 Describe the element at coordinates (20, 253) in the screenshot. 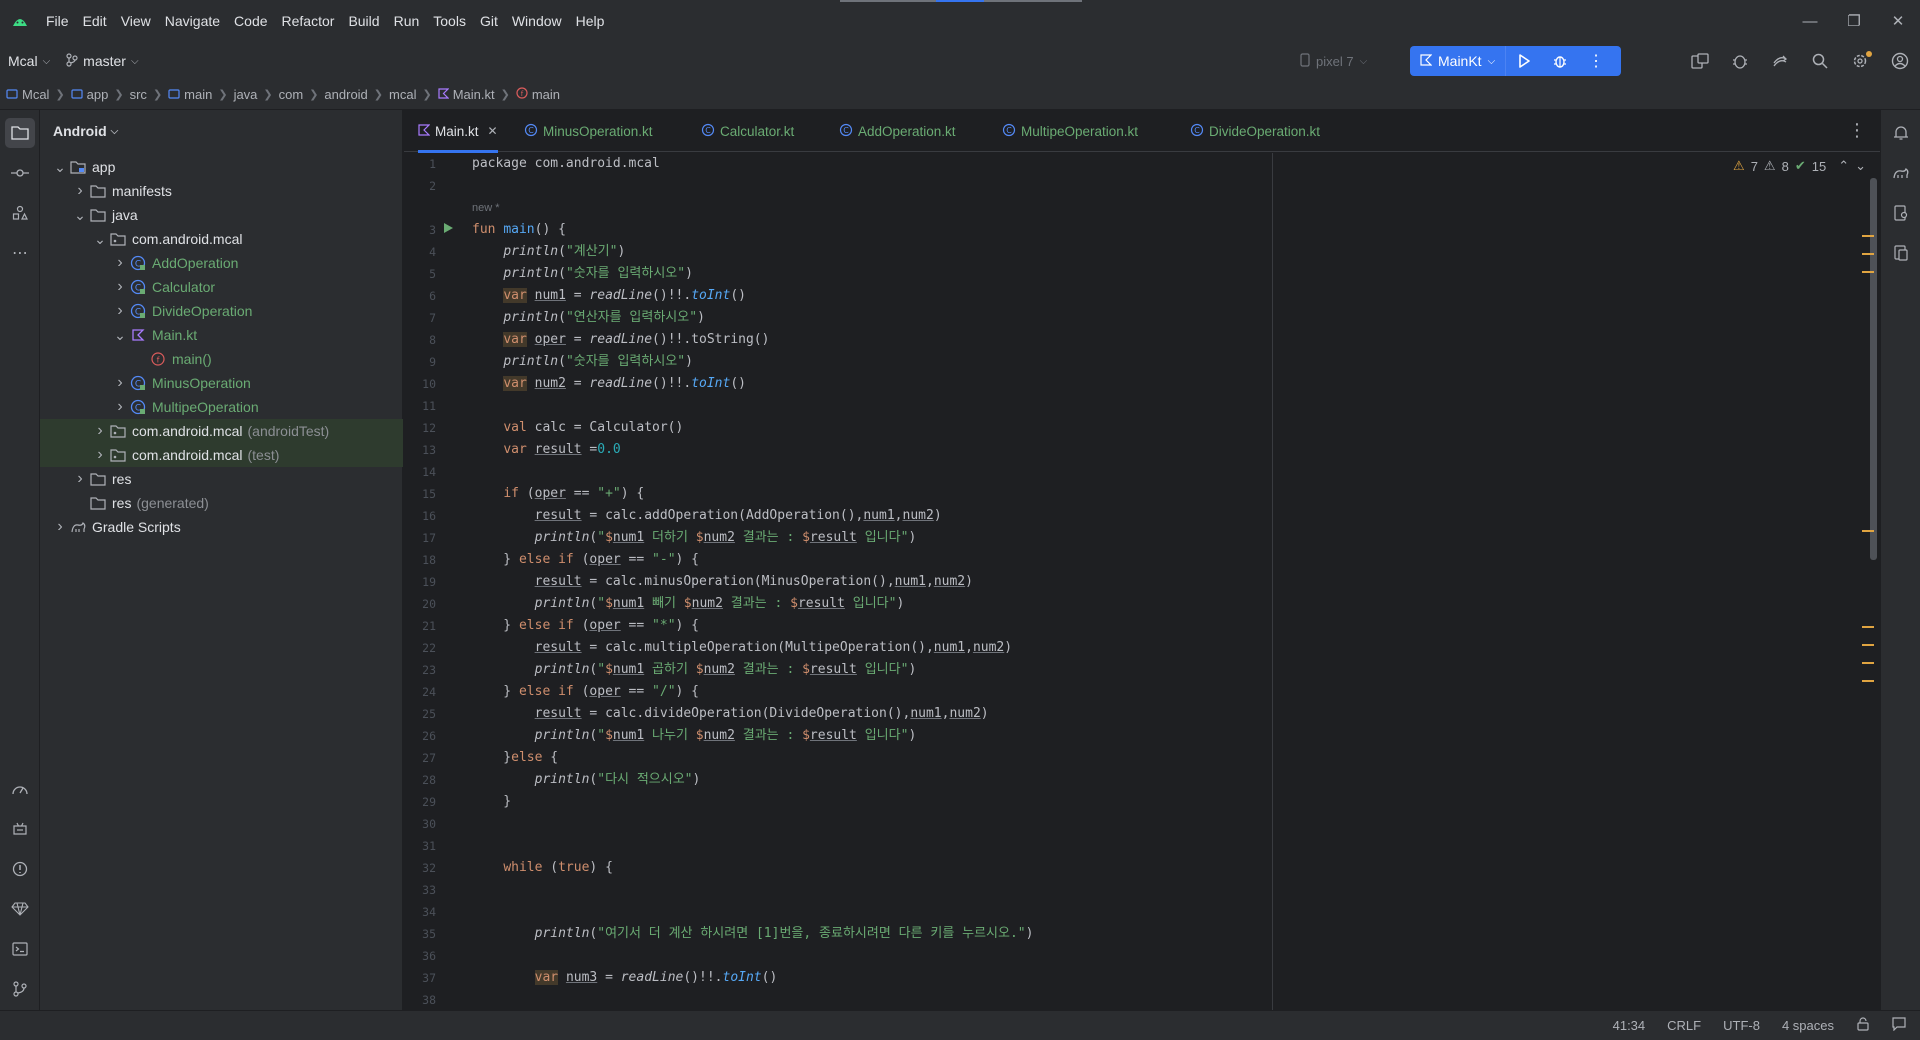

I see `more-tool-windows-icon: ⋯` at that location.